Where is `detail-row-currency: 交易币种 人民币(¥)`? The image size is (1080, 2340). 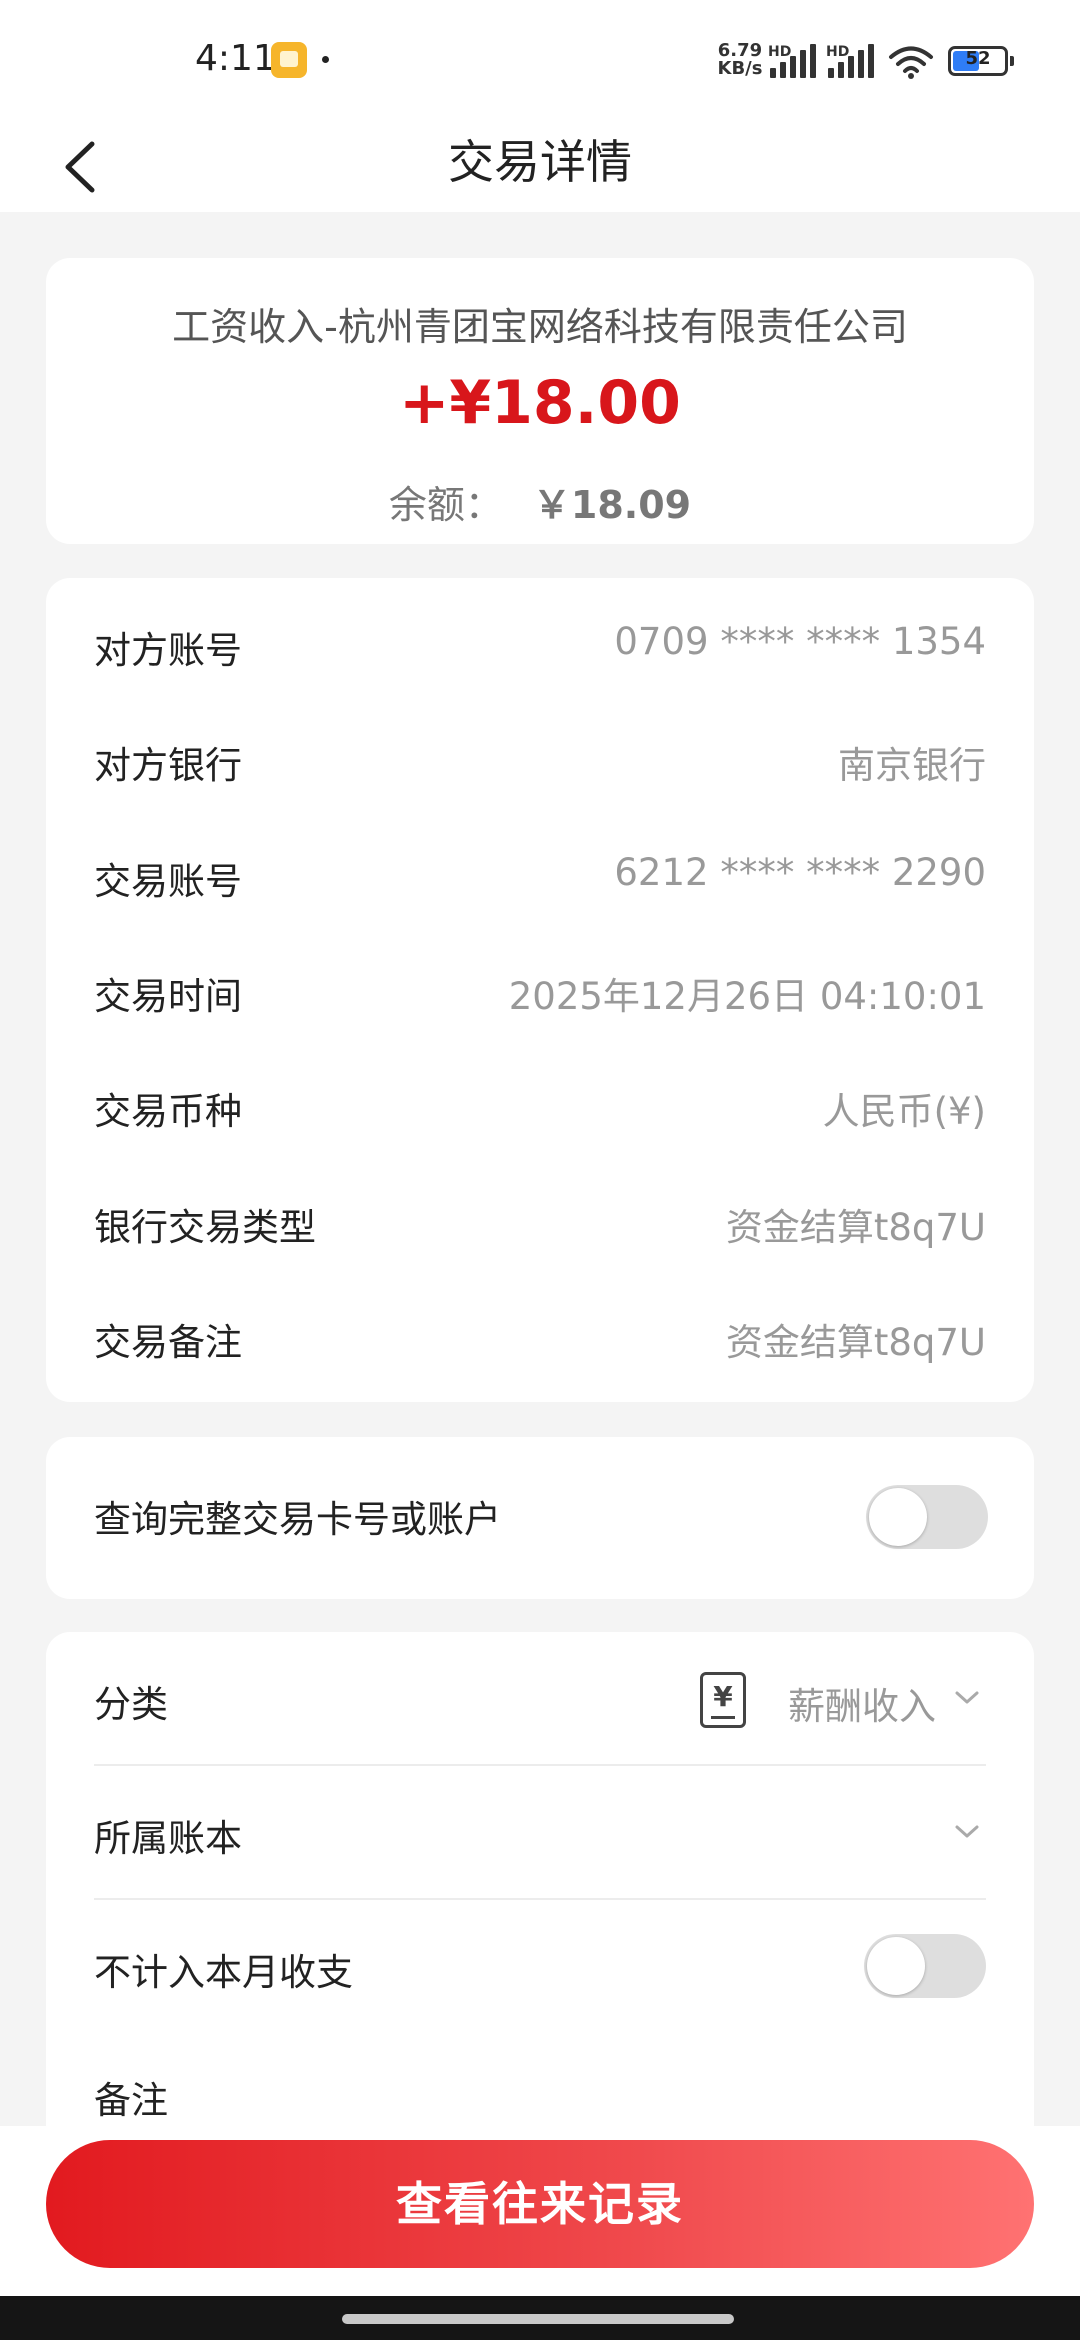 detail-row-currency: 交易币种 人民币(¥) is located at coordinates (540, 1105).